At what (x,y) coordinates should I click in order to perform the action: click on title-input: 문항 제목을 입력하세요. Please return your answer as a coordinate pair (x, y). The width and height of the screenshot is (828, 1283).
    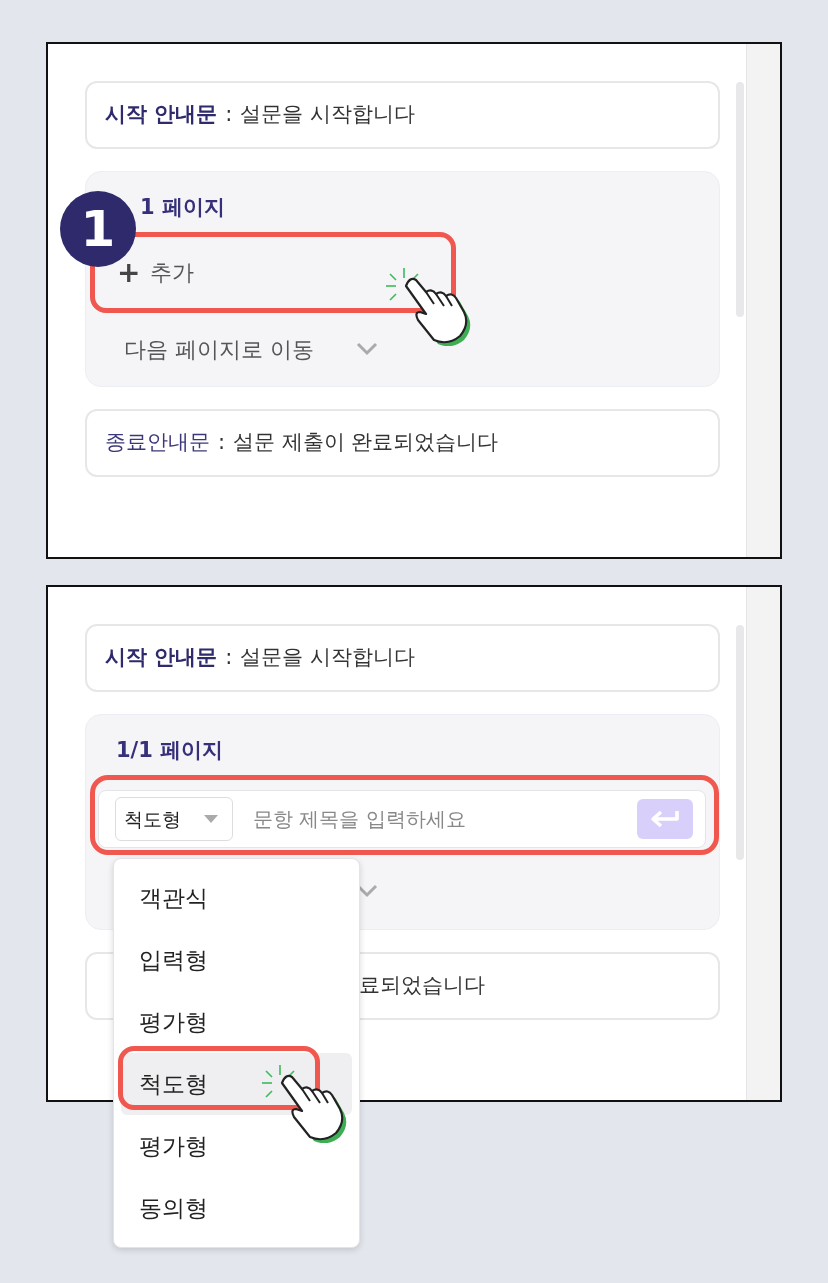
    Looking at the image, I should click on (435, 819).